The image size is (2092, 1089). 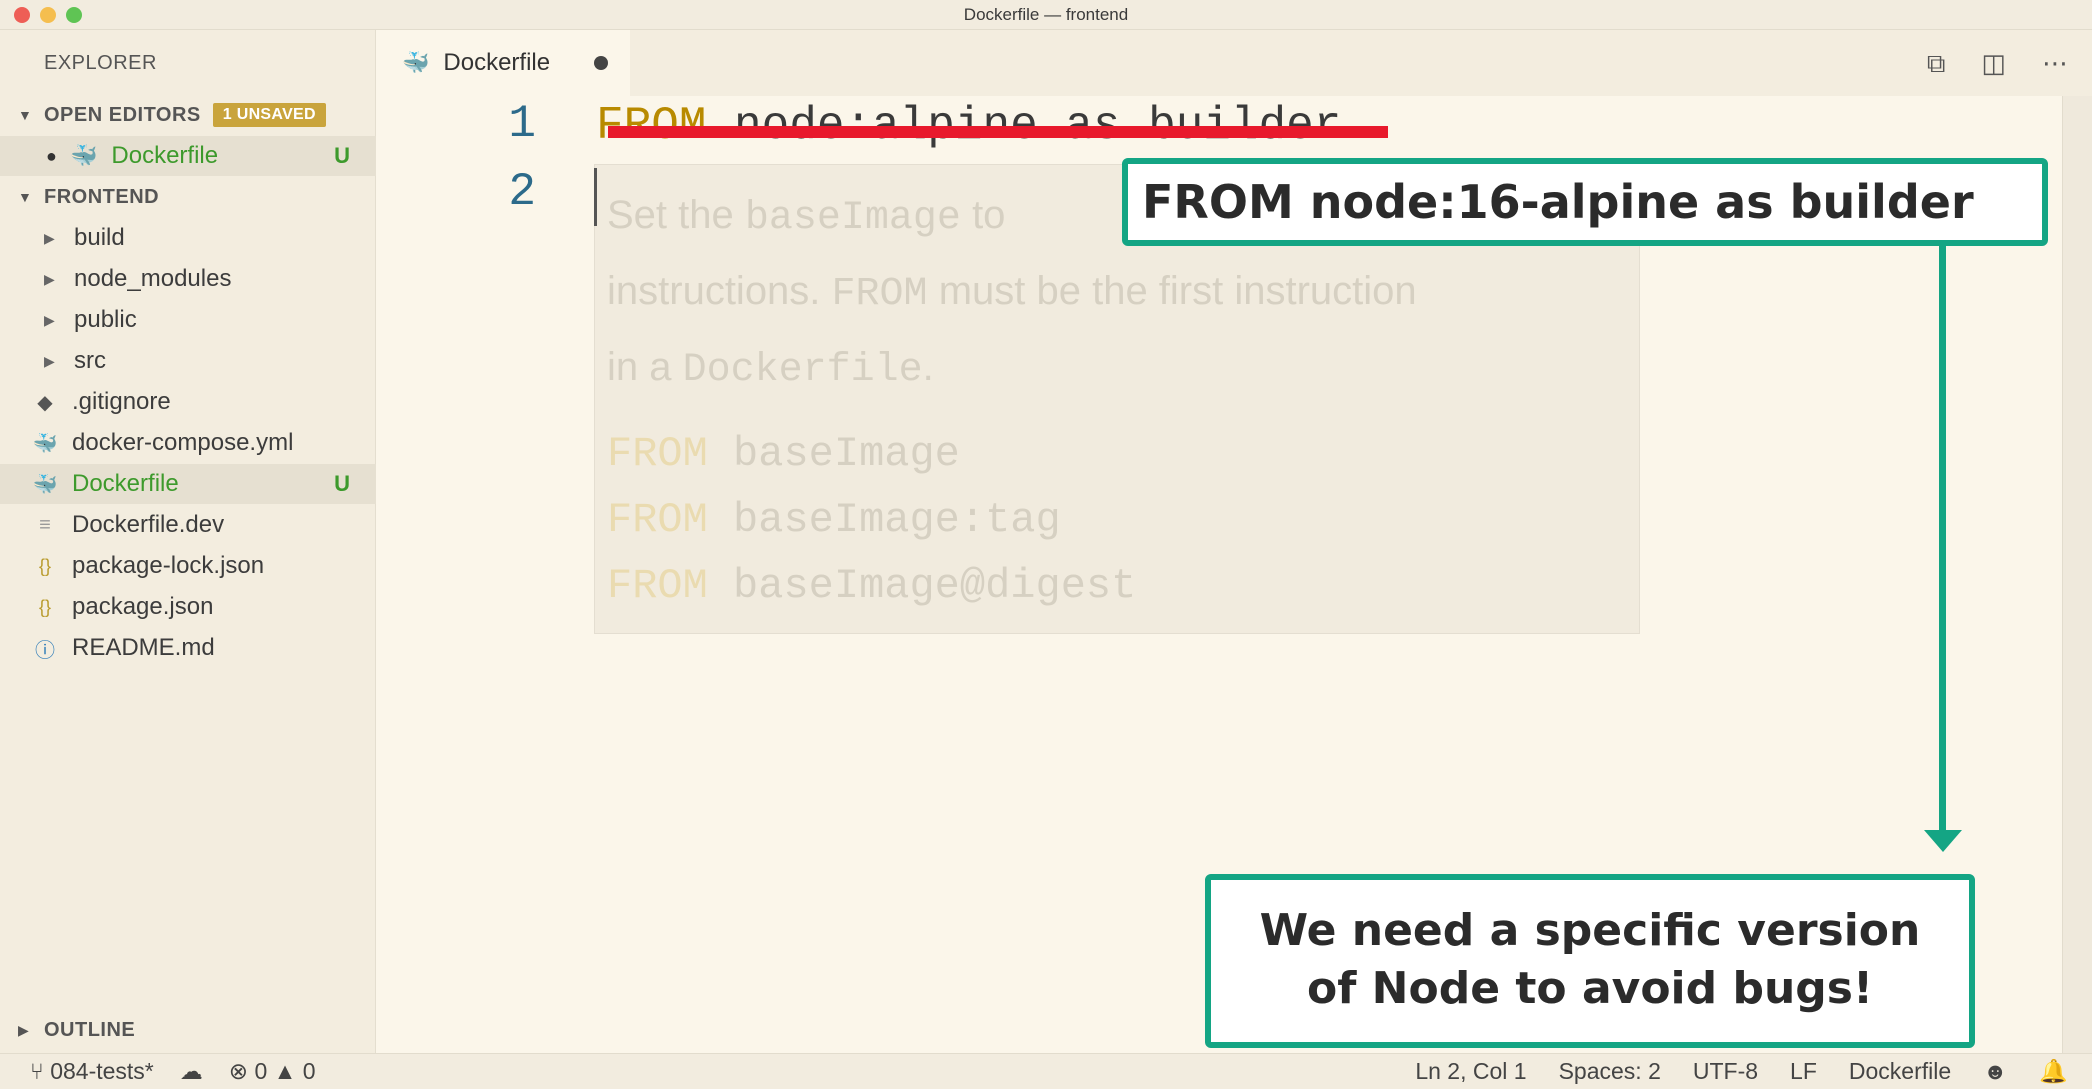 What do you see at coordinates (153, 278) in the screenshot?
I see `folder-label: node_modules` at bounding box center [153, 278].